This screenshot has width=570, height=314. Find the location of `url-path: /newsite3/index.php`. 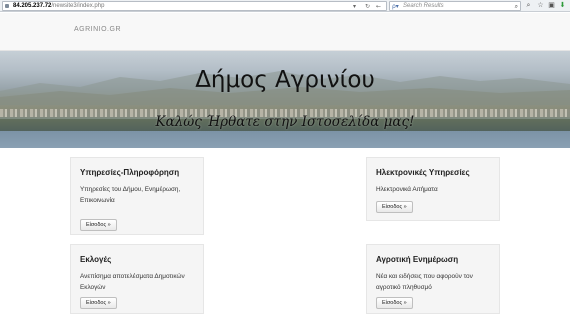

url-path: /newsite3/index.php is located at coordinates (78, 6).